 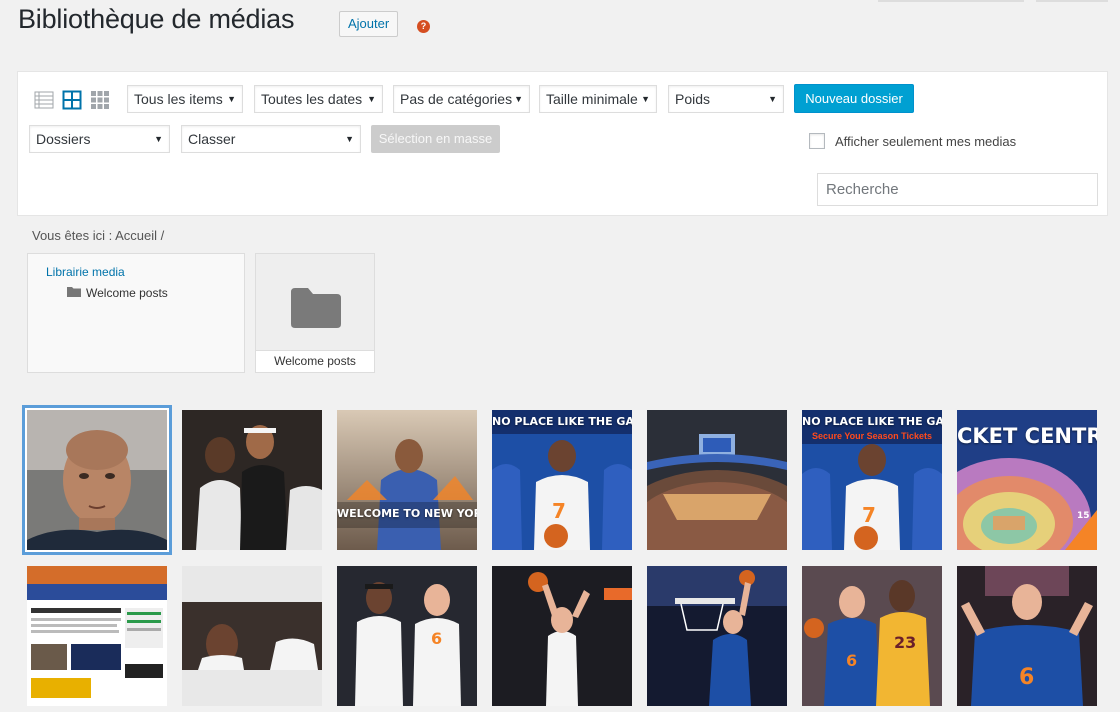 I want to click on sort-select: Classer ▼, so click(x=271, y=139).